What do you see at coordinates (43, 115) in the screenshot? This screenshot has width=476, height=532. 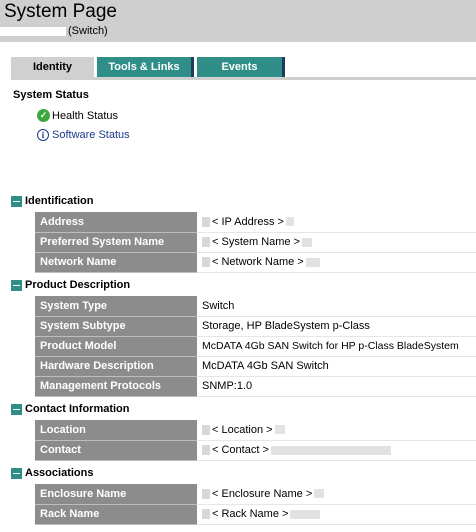 I see `check-icon: ✓` at bounding box center [43, 115].